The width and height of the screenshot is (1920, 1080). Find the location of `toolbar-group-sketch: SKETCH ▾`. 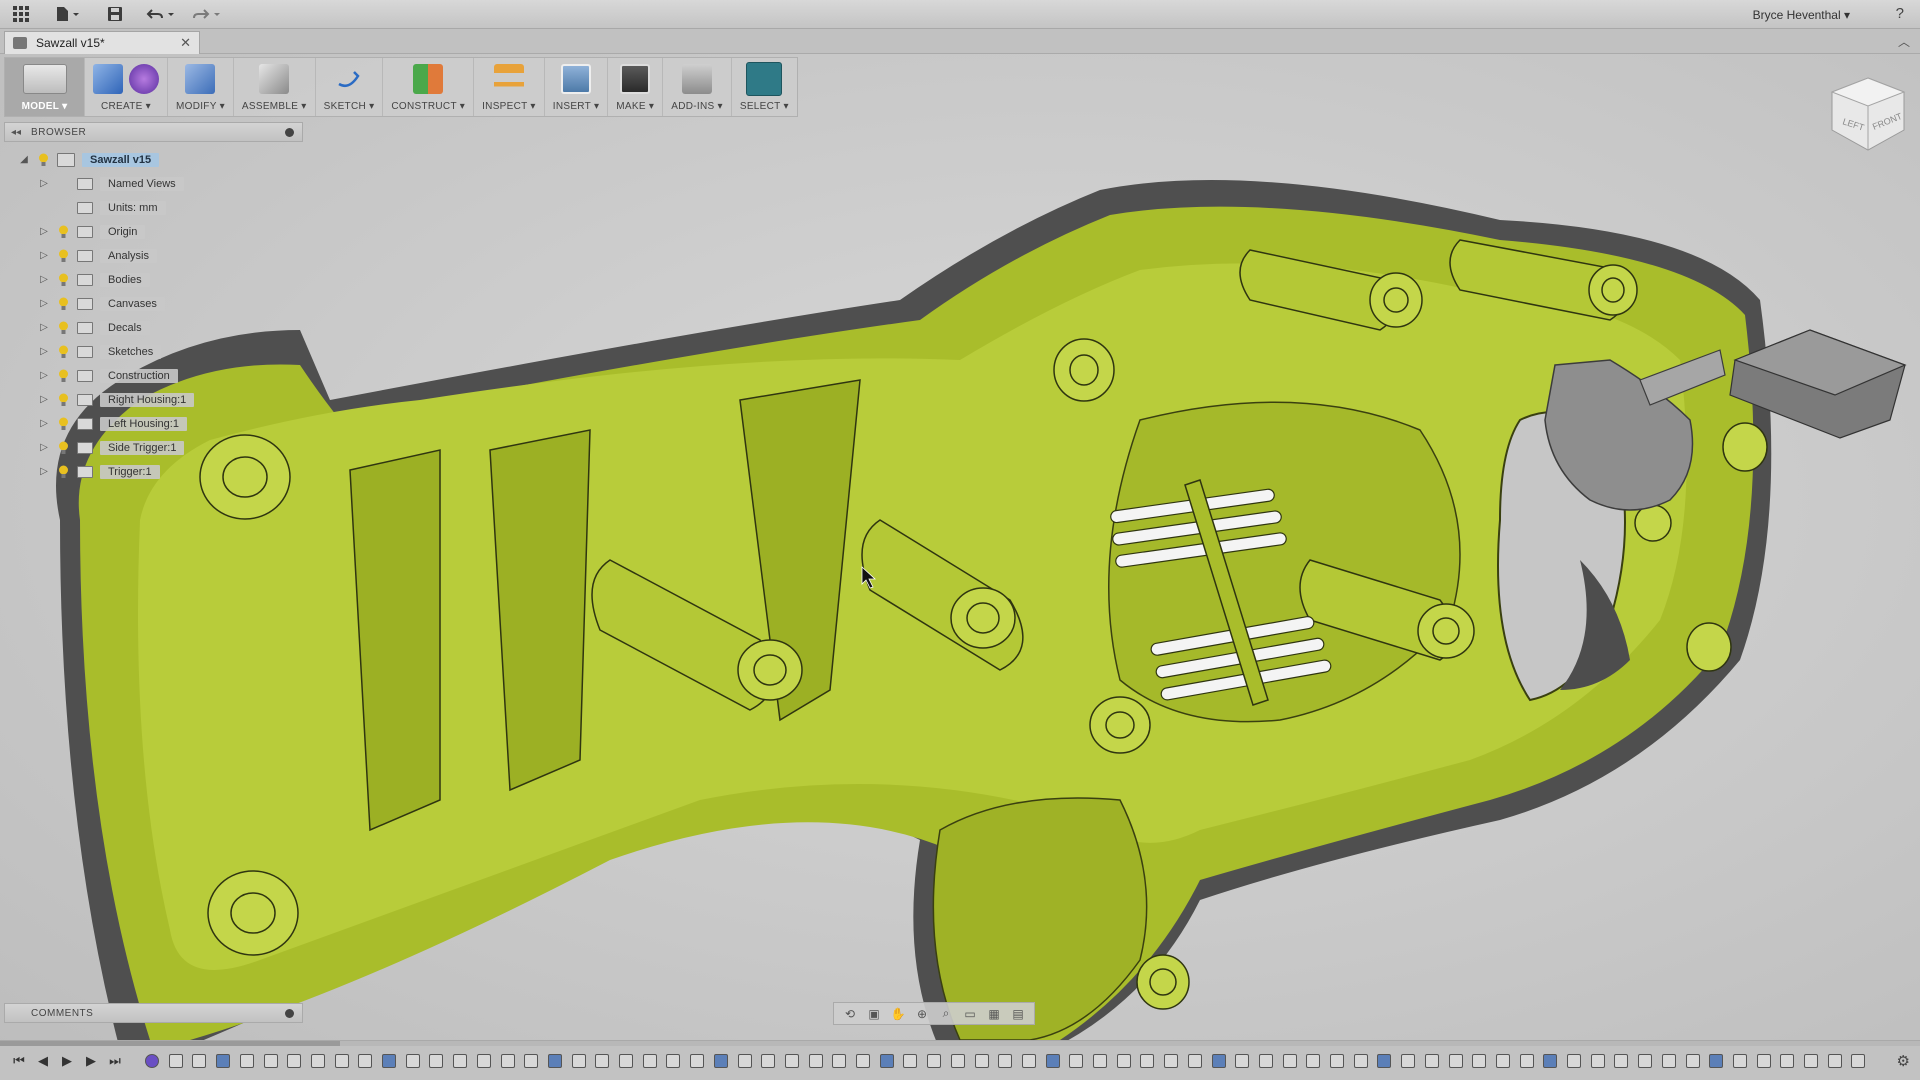

toolbar-group-sketch: SKETCH ▾ is located at coordinates (350, 87).